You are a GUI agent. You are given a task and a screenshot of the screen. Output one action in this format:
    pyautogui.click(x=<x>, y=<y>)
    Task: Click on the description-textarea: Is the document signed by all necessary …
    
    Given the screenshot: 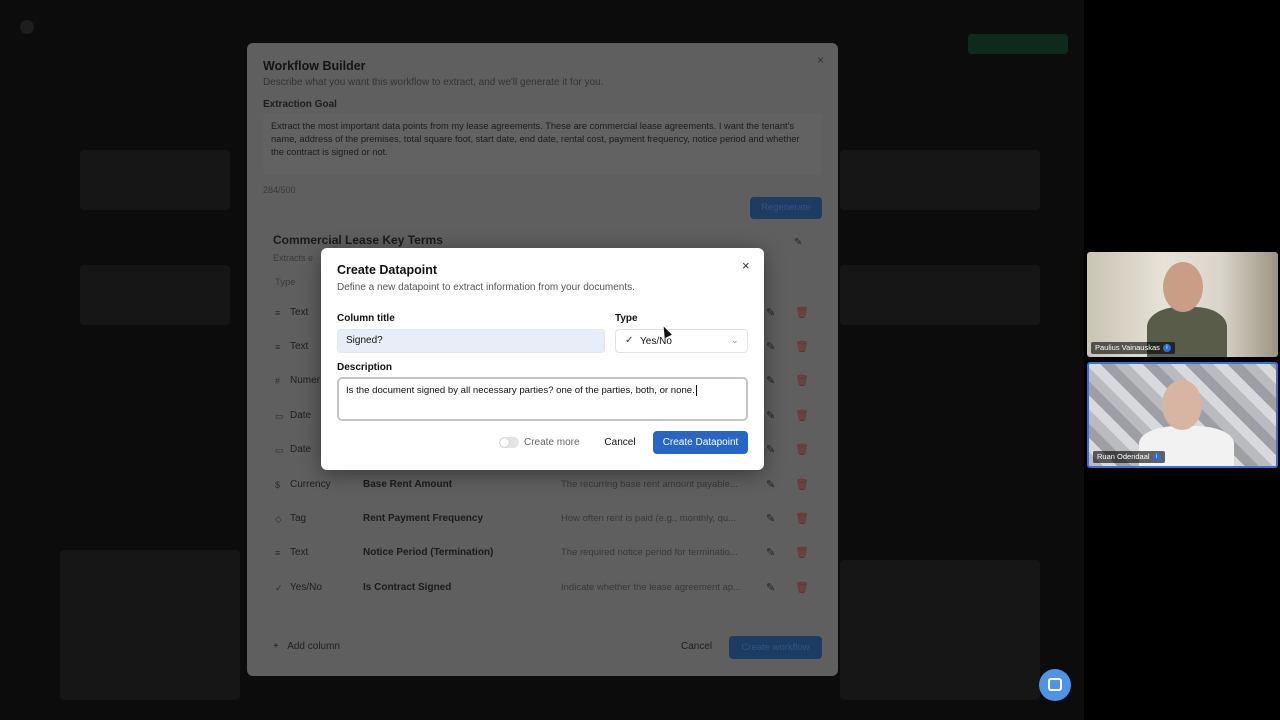 What is the action you would take?
    pyautogui.click(x=542, y=399)
    